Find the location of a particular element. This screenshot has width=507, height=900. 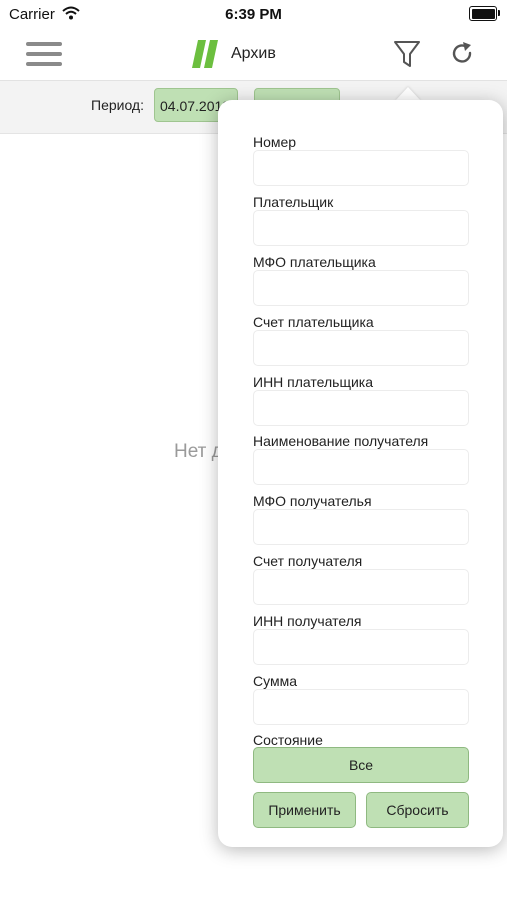

amount-label: Сумма is located at coordinates (275, 681).